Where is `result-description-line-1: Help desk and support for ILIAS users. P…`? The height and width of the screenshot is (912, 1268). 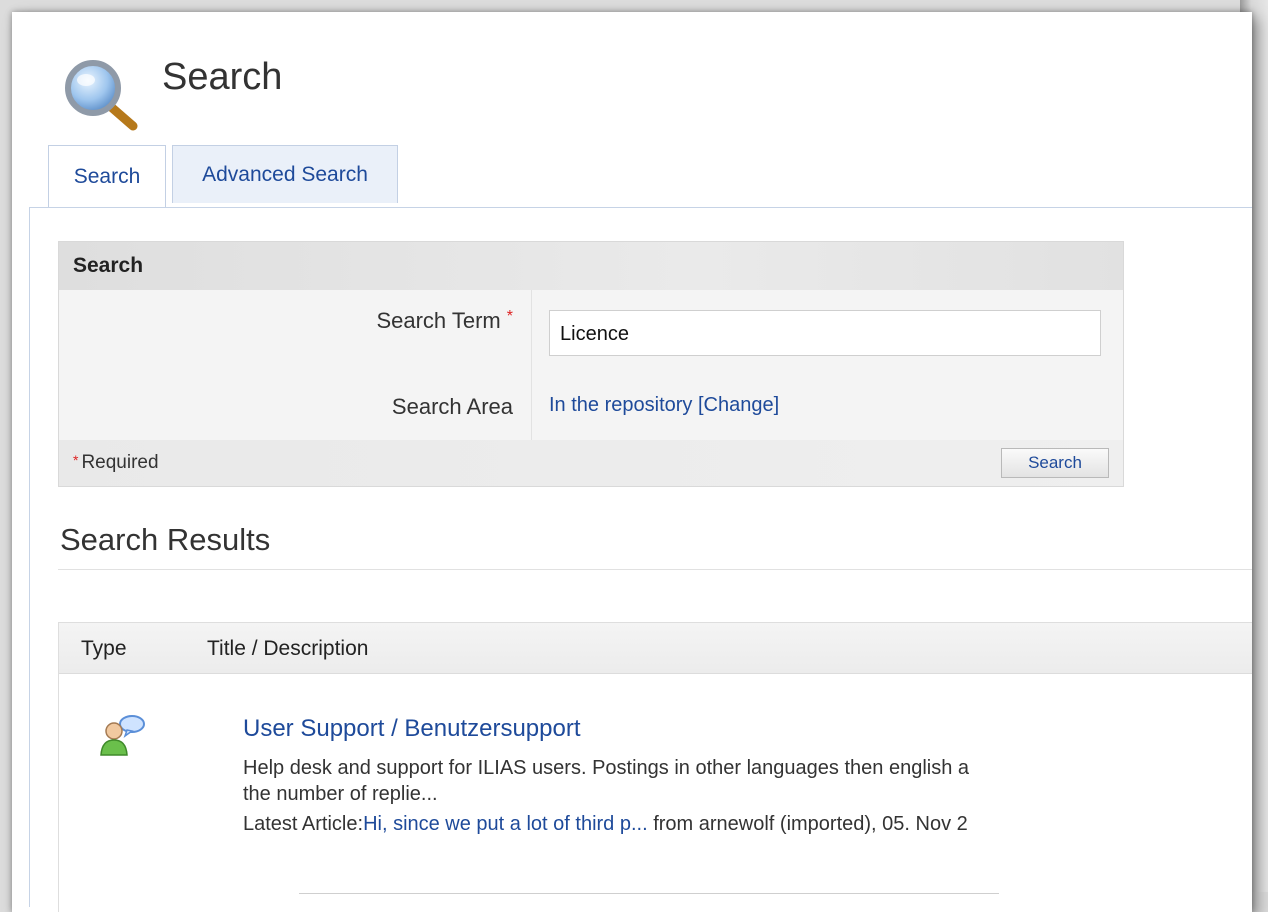
result-description-line-1: Help desk and support for ILIAS users. P… is located at coordinates (606, 768).